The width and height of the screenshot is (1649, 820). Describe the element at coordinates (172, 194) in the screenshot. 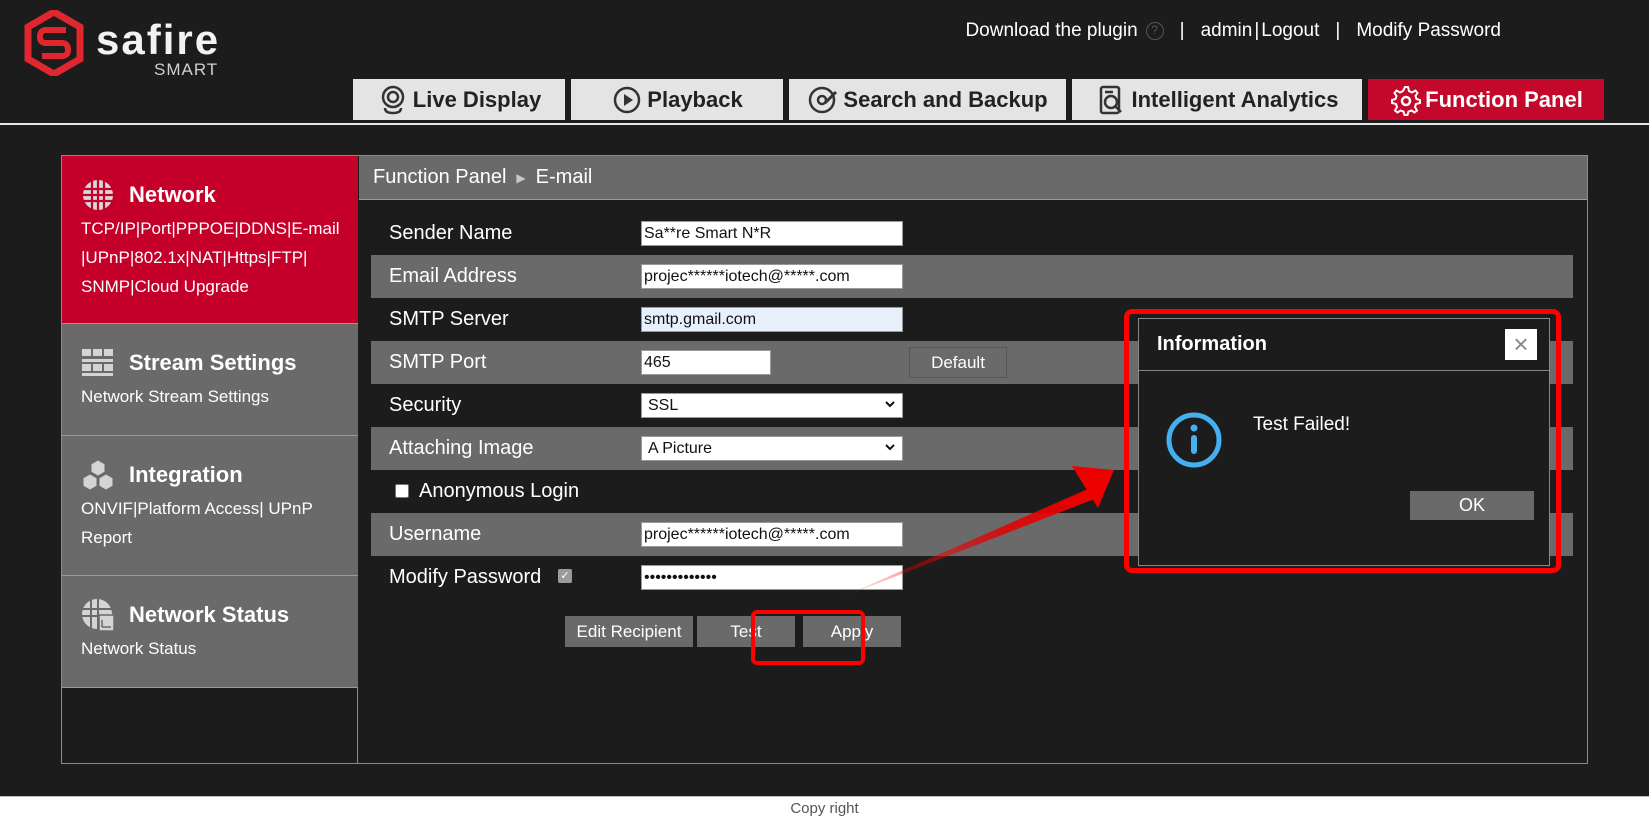

I see `sidebar-item-title: Network` at that location.